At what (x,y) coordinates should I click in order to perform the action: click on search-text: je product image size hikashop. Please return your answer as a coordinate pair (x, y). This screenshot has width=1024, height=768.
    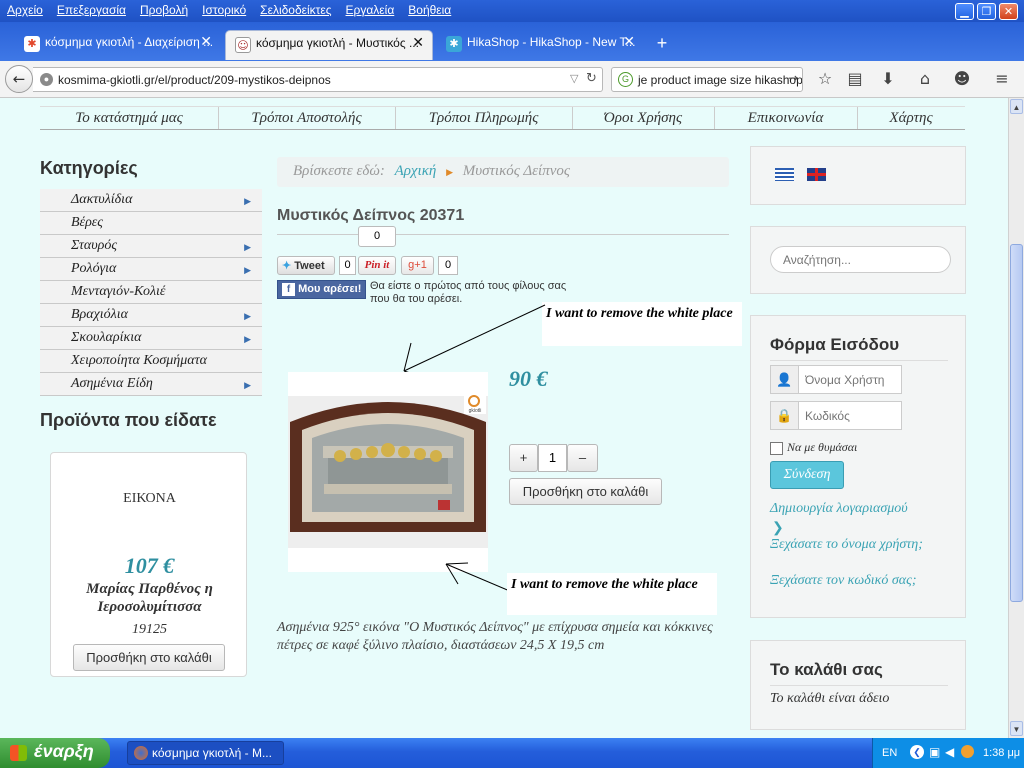
    Looking at the image, I should click on (720, 80).